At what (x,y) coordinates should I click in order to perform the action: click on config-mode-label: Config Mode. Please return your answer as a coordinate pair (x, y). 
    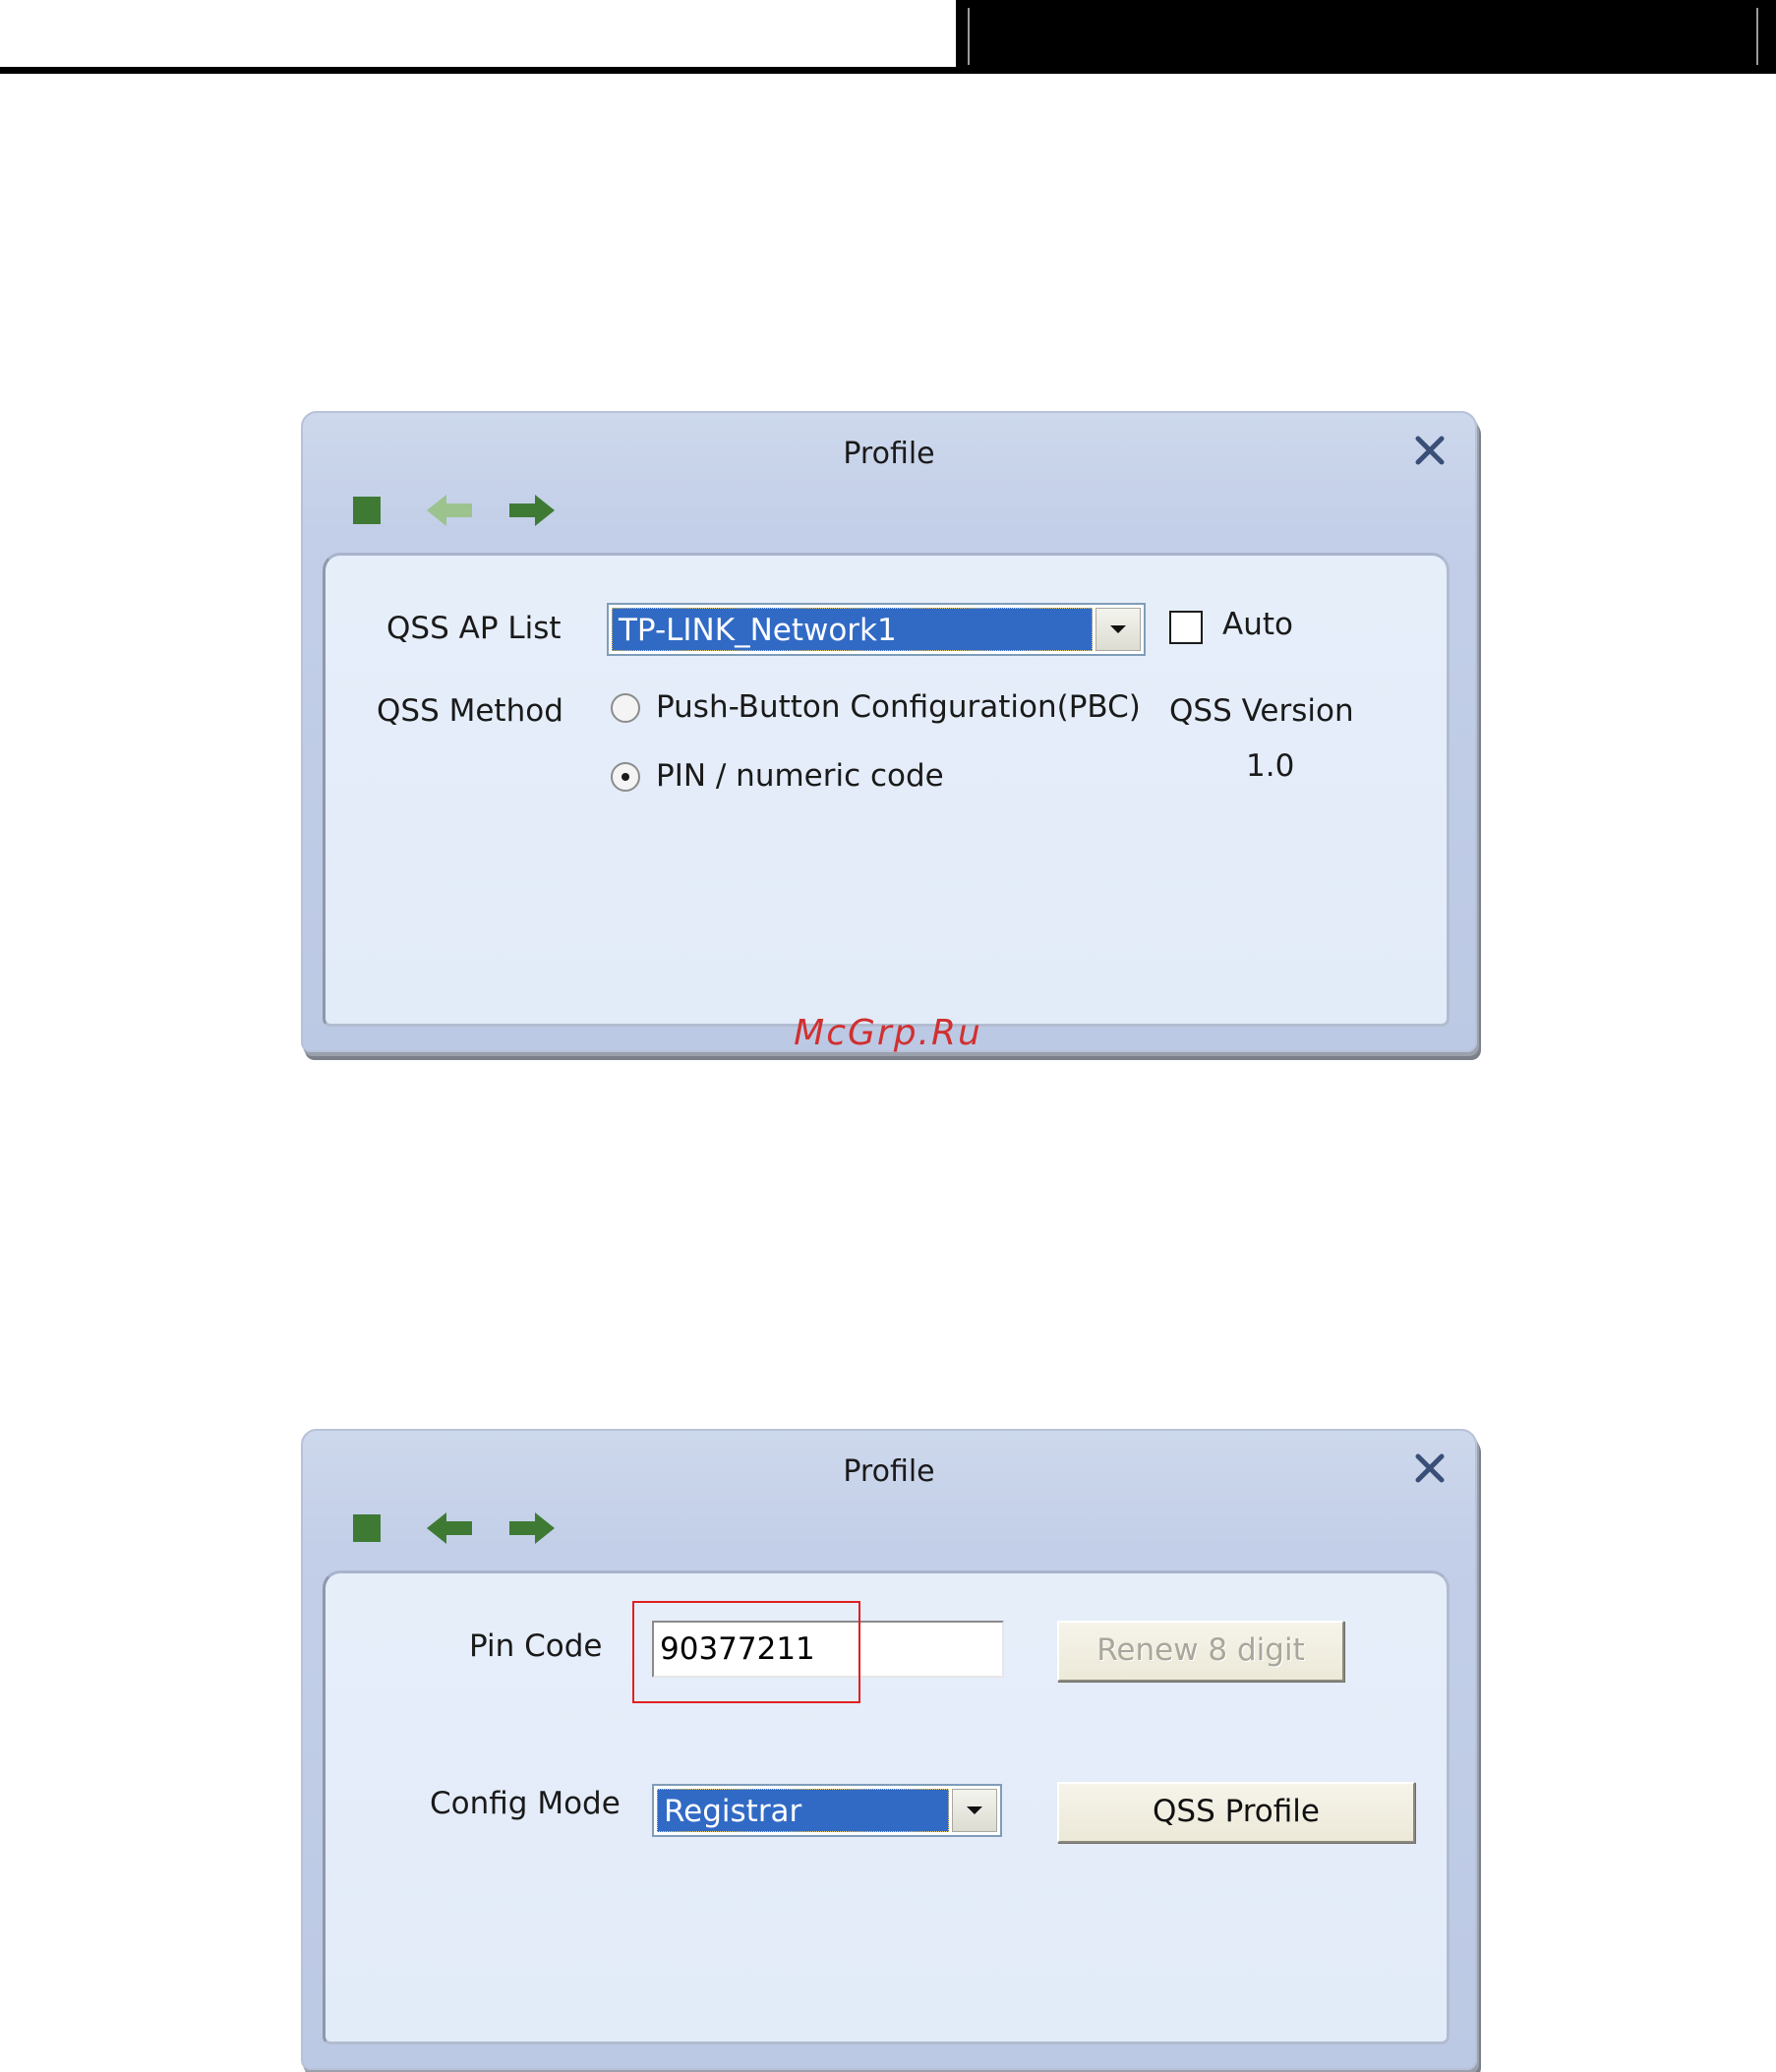
    Looking at the image, I should click on (525, 1803).